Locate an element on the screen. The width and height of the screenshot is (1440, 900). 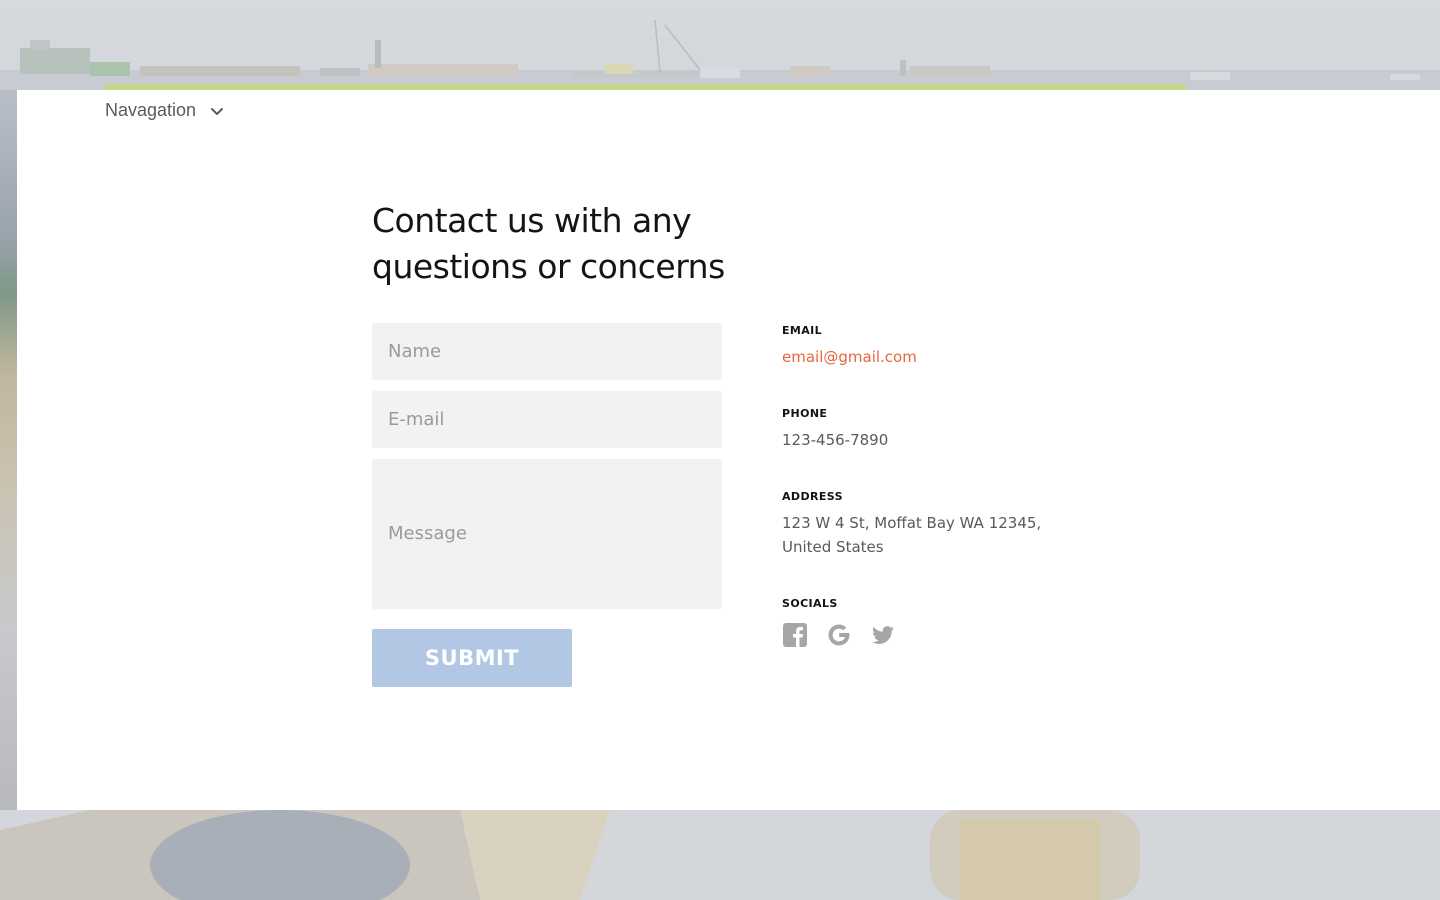
email-field is located at coordinates (547, 419).